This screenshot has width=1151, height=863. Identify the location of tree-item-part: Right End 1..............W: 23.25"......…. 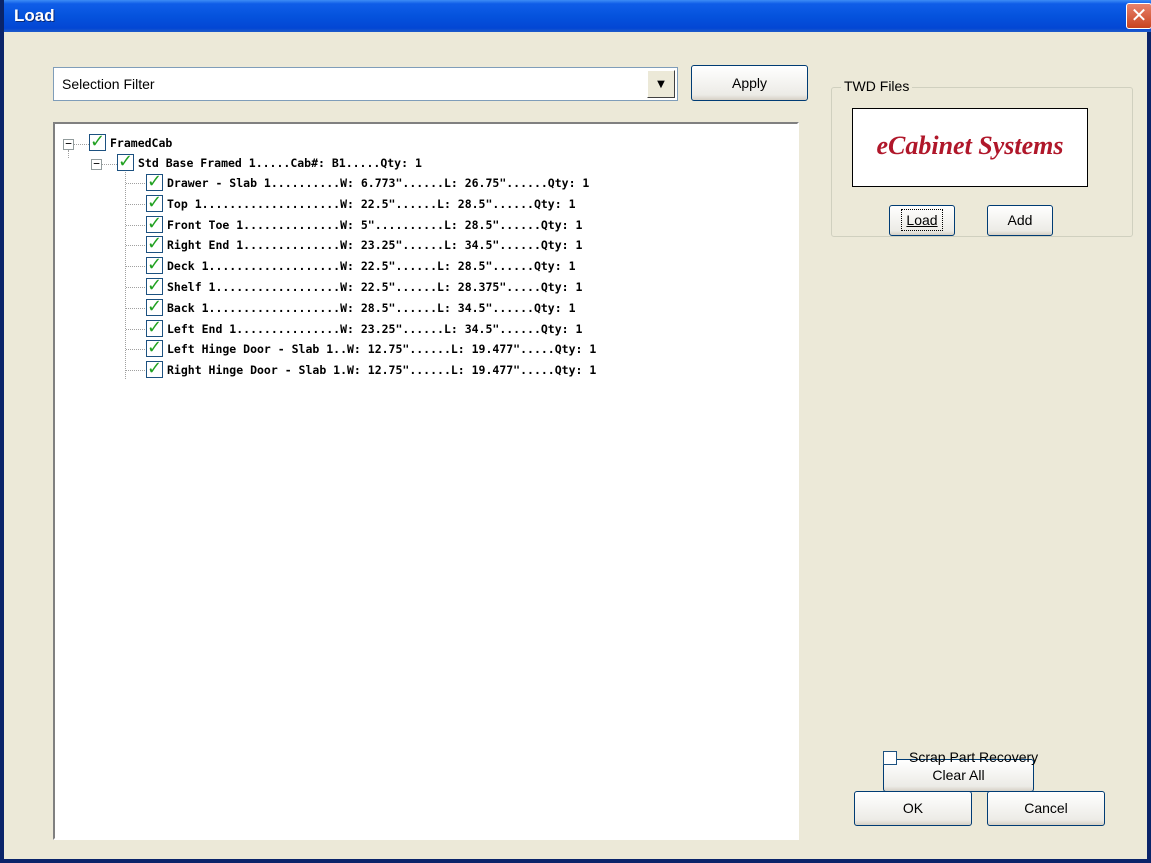
(374, 245).